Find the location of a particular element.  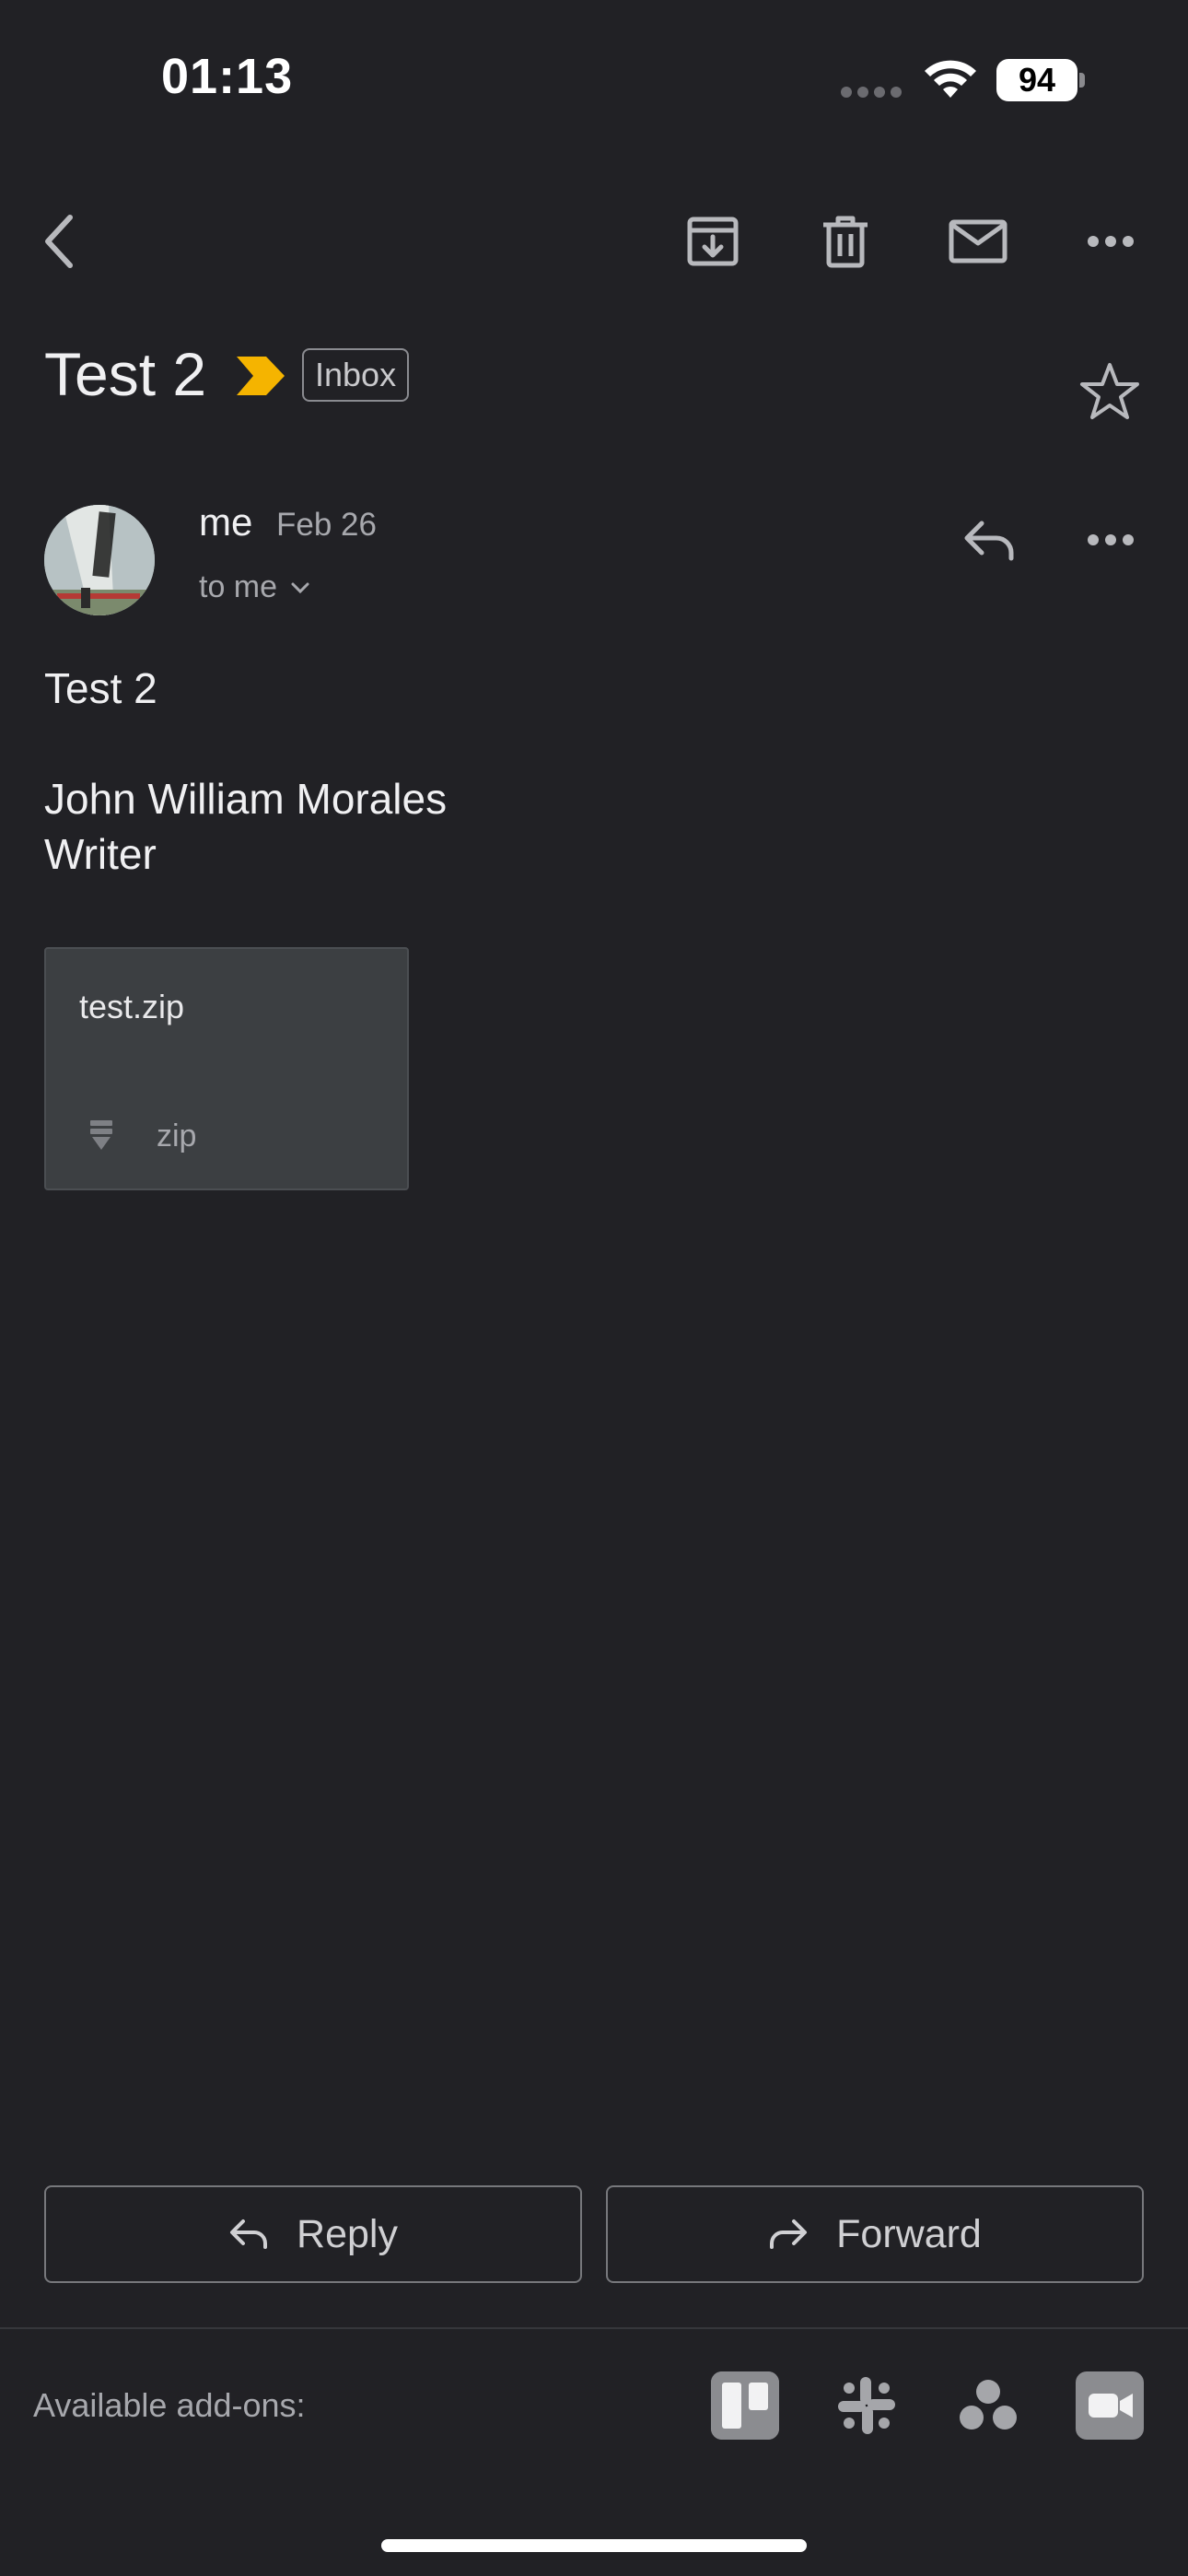

signature-name: John William Morales is located at coordinates (246, 799).